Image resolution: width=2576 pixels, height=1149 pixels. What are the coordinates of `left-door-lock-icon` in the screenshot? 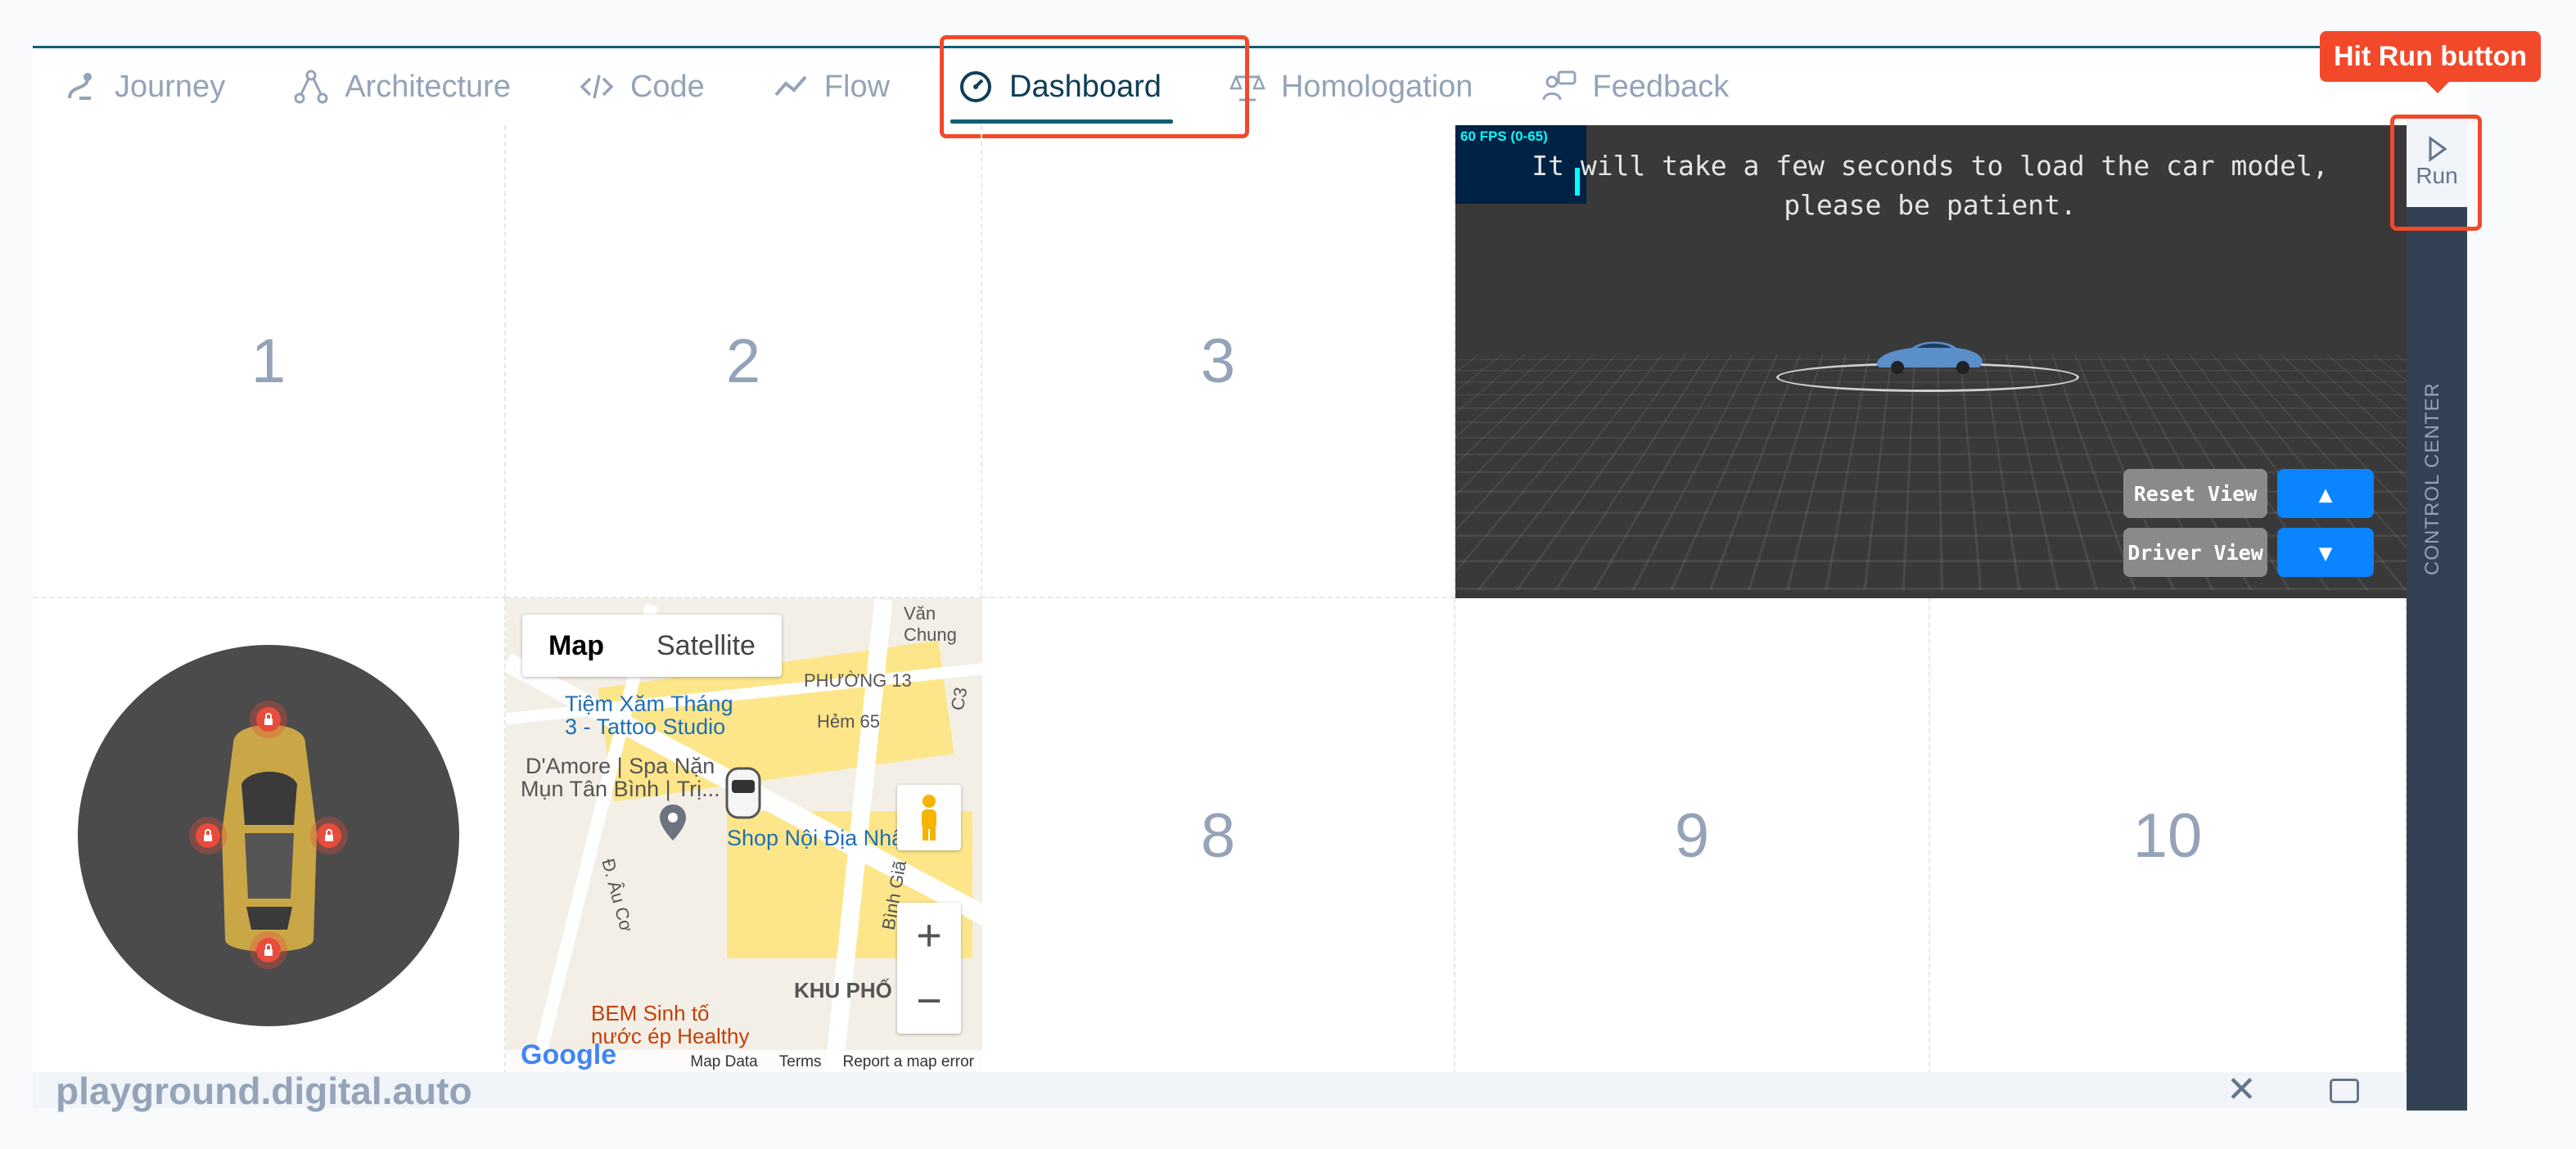 It's located at (208, 835).